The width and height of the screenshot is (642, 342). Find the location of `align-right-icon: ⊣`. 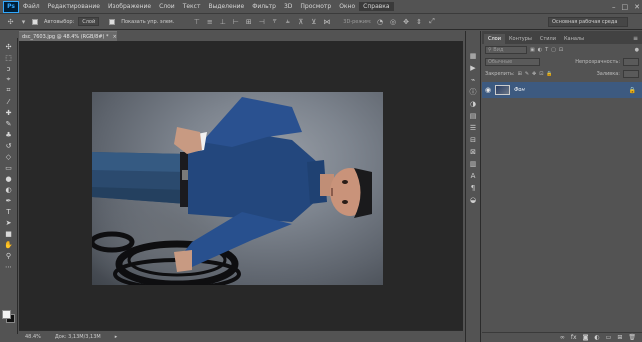

align-right-icon: ⊣ is located at coordinates (261, 21).